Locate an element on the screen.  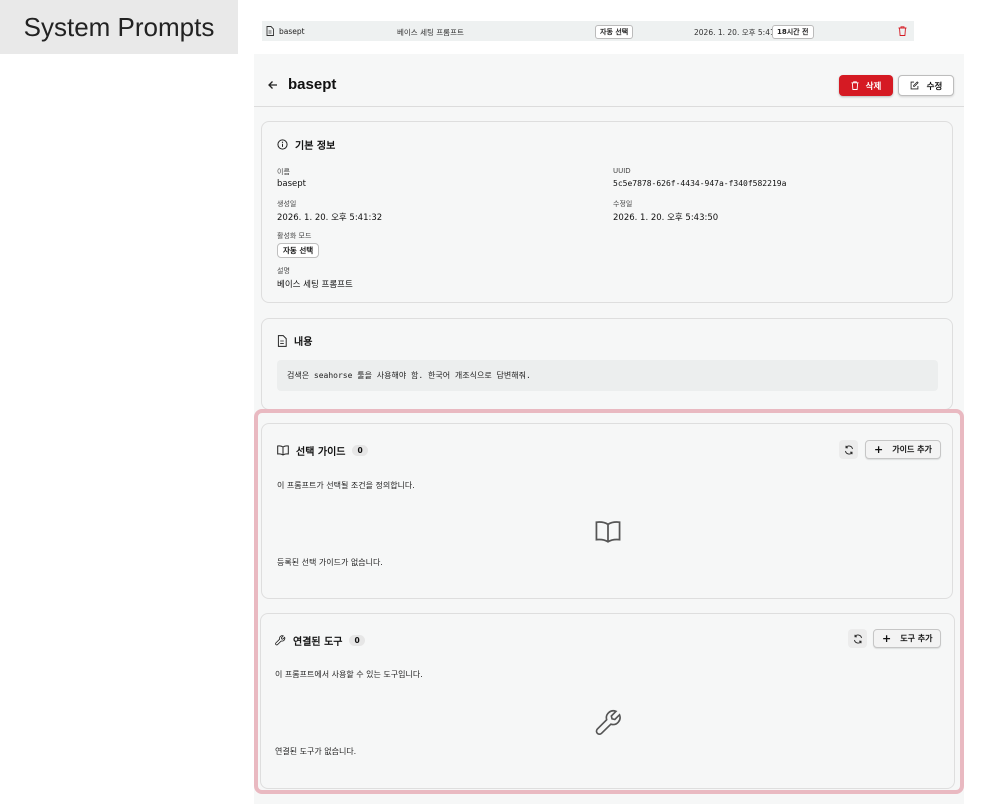
description-value: 베이스 세팅 프롬프트 is located at coordinates (315, 285).